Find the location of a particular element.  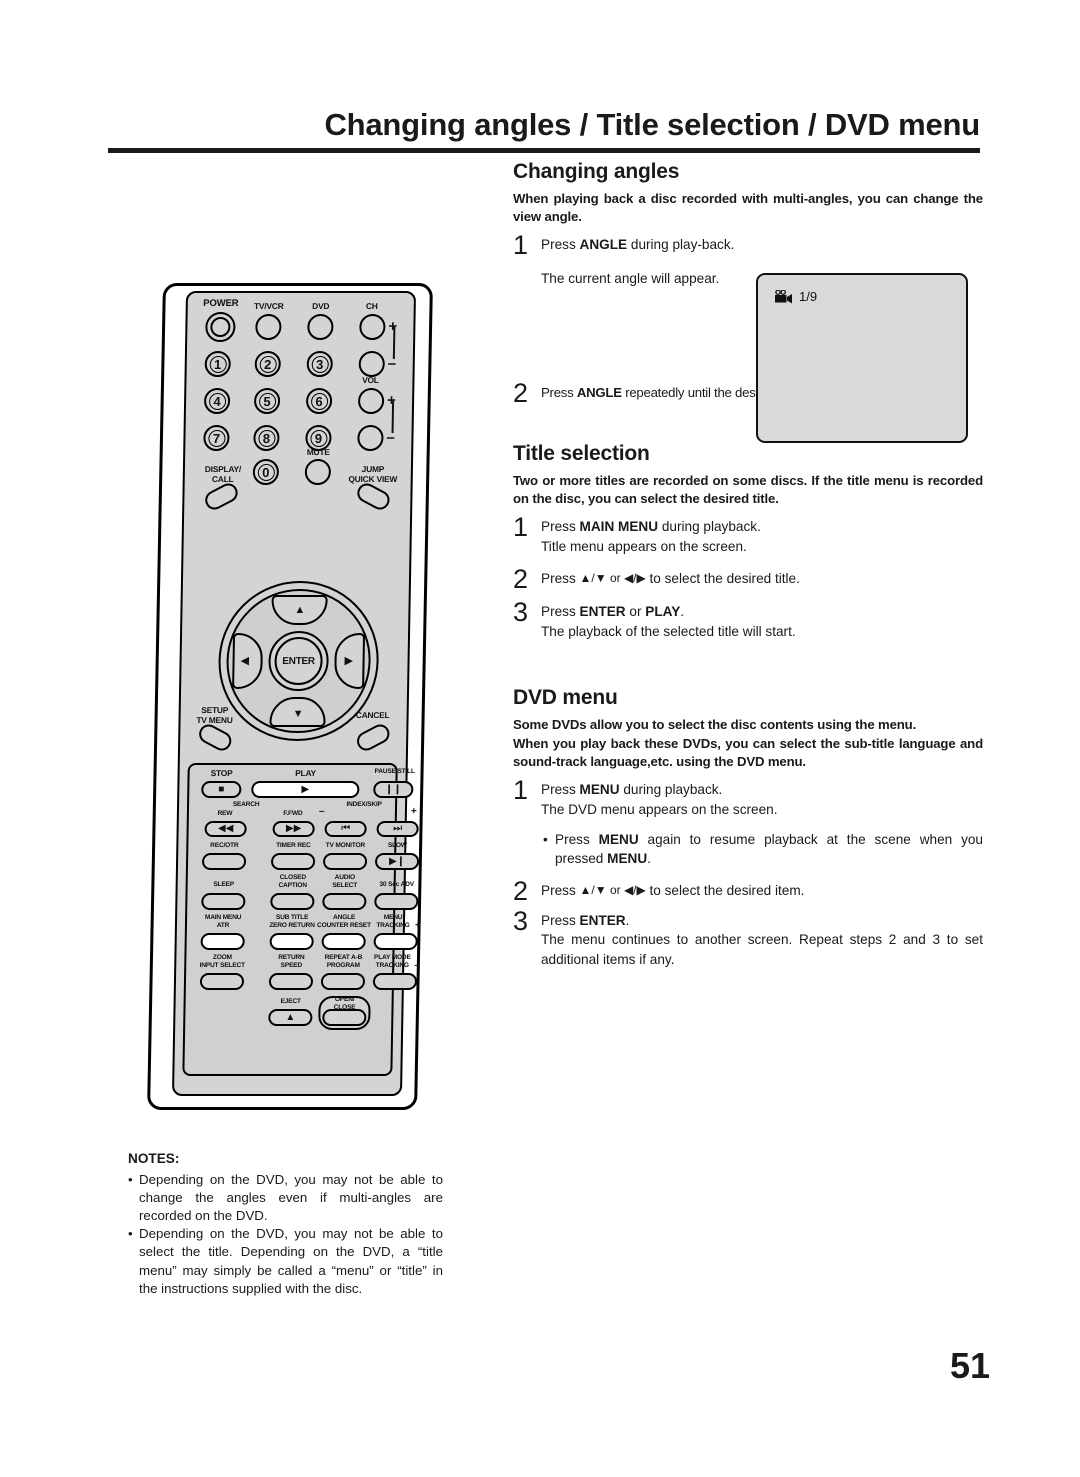

main-menu-label-line1: MAIN MENU is located at coordinates (223, 917).